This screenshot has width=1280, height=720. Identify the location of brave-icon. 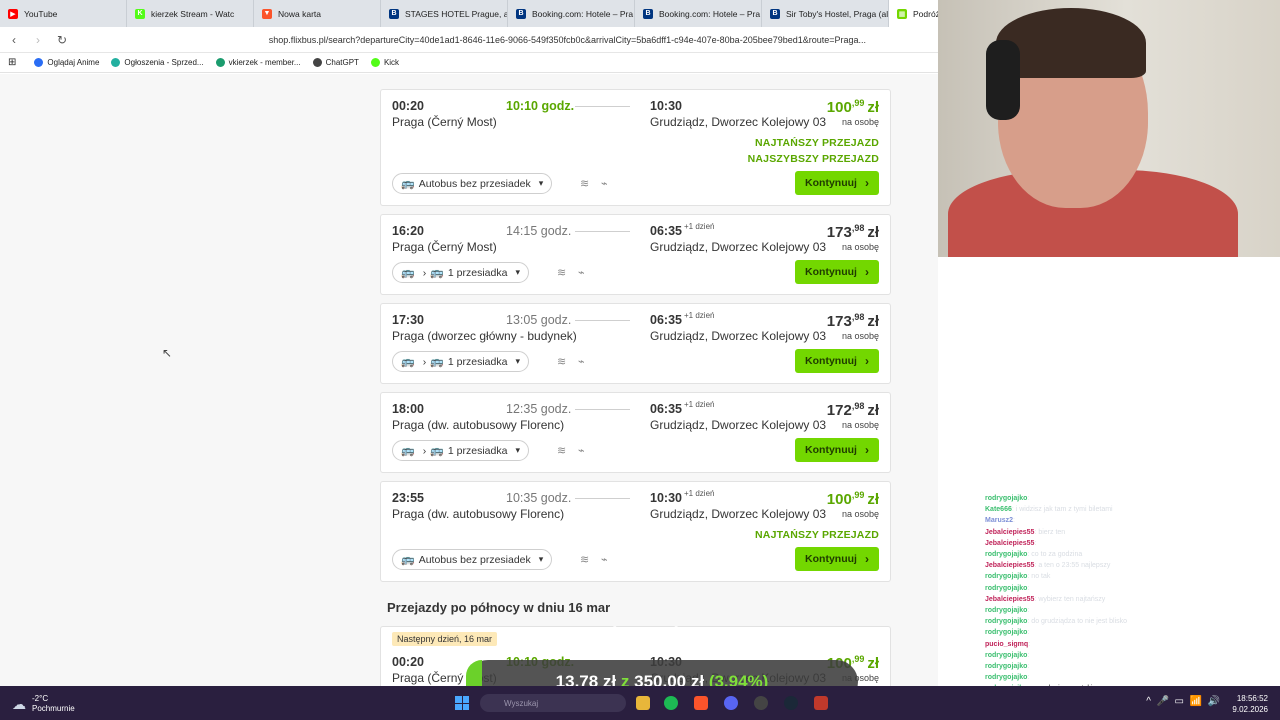
(701, 703).